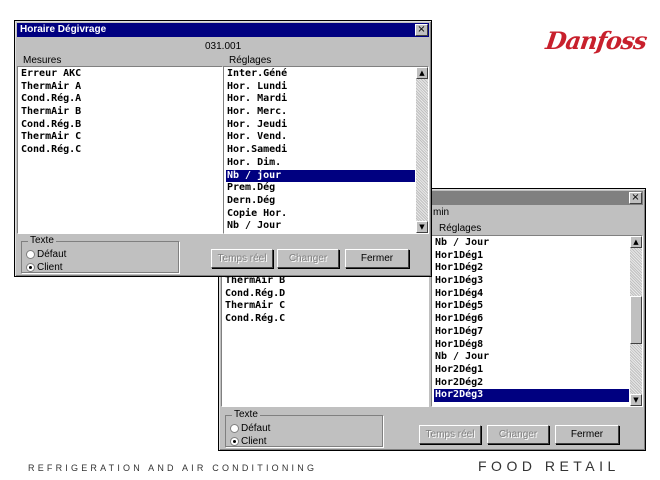 This screenshot has width=660, height=480. What do you see at coordinates (320, 163) in the screenshot?
I see `front-reglages-item: Hor. Dim.` at bounding box center [320, 163].